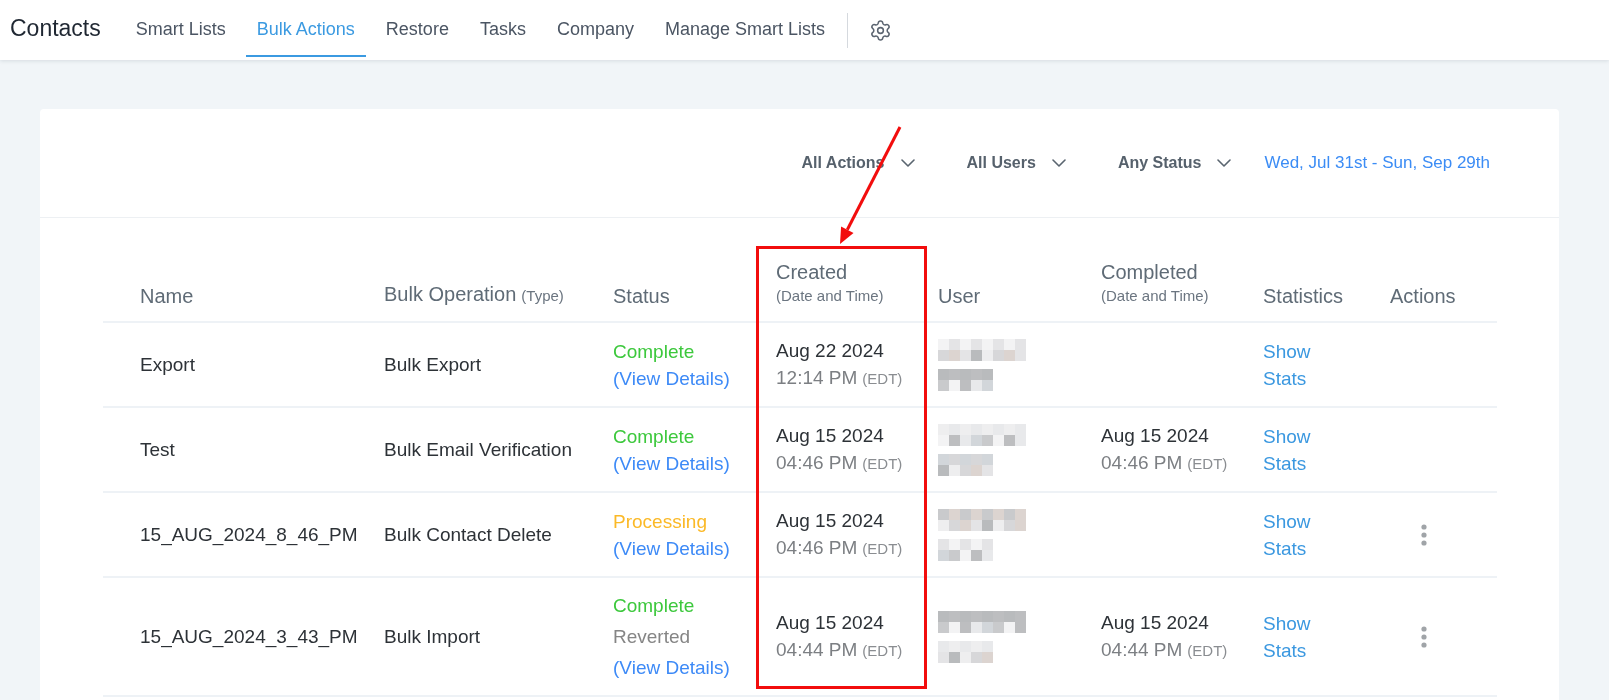 The width and height of the screenshot is (1609, 700). Describe the element at coordinates (817, 650) in the screenshot. I see `created-time: 04:44 PM` at that location.